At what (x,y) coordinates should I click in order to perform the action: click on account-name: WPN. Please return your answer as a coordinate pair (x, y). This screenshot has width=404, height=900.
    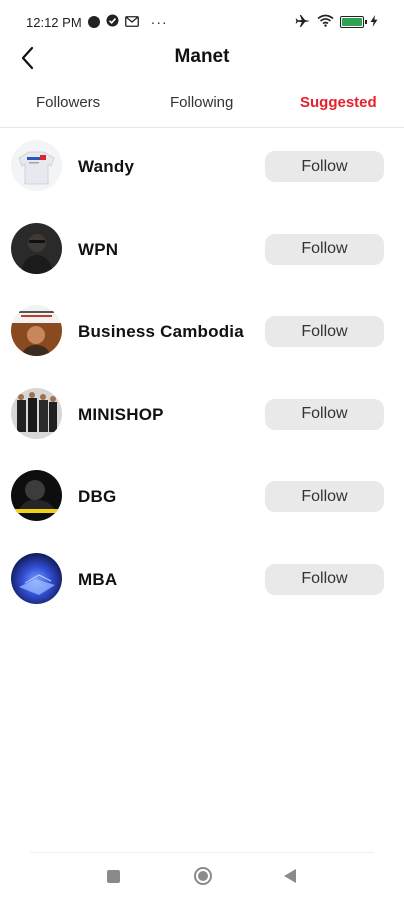
    Looking at the image, I should click on (98, 250).